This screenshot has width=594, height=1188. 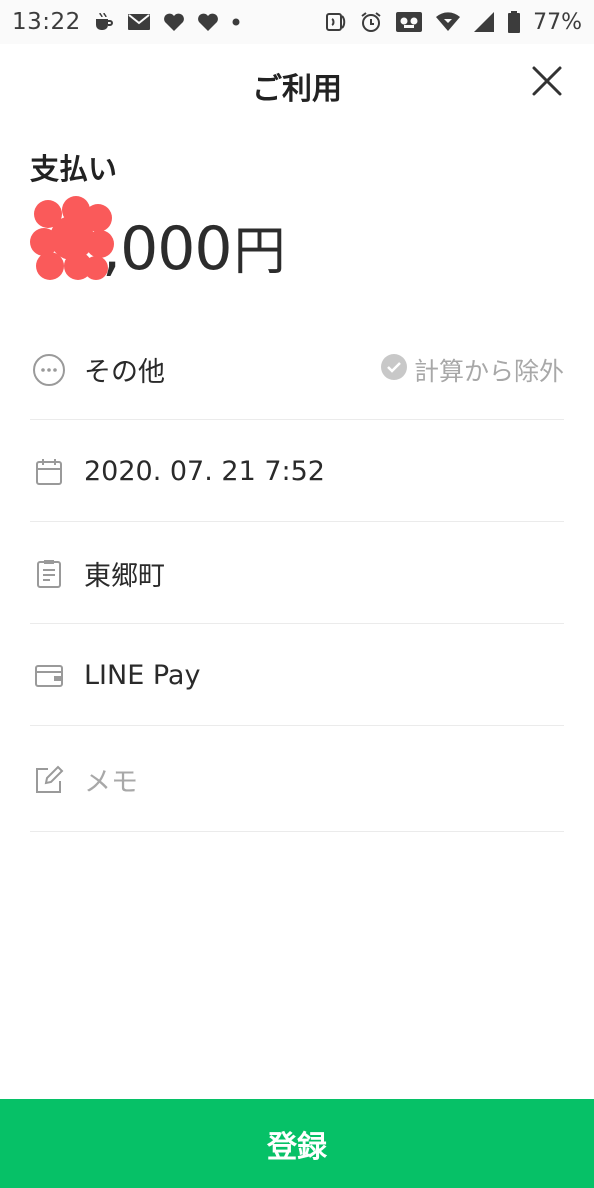 I want to click on date-row: 2020. 07. 21 7:52, so click(x=297, y=472).